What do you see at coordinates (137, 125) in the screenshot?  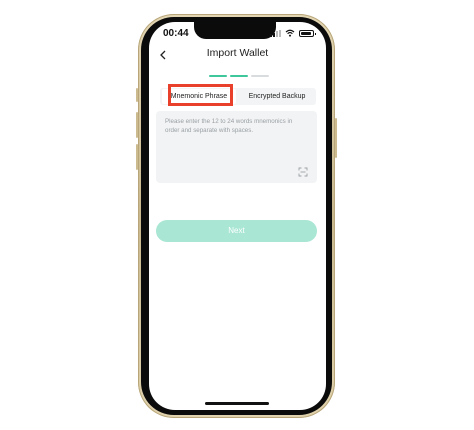 I see `phone-volume-up-button` at bounding box center [137, 125].